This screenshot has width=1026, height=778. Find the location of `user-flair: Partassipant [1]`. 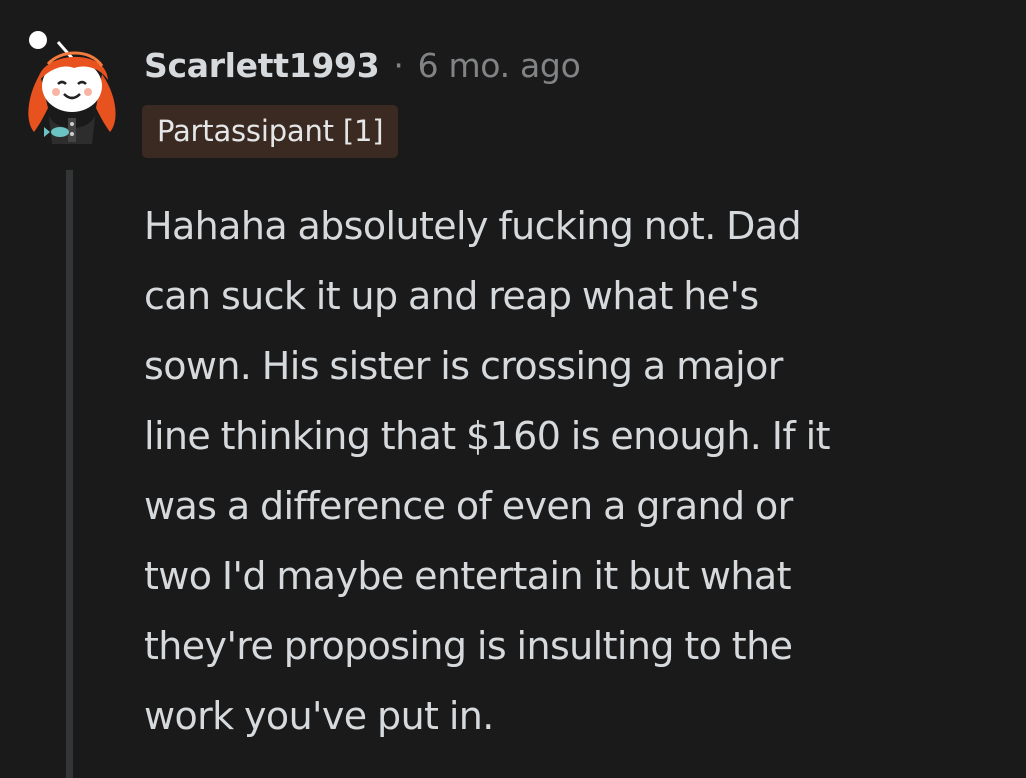

user-flair: Partassipant [1] is located at coordinates (270, 131).